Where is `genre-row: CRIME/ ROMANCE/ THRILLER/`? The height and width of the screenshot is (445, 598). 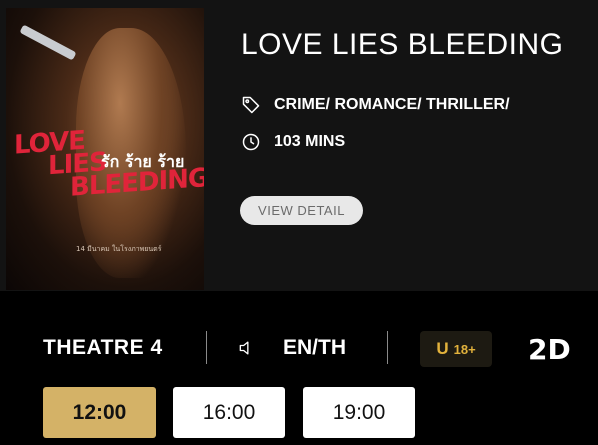
genre-row: CRIME/ ROMANCE/ THRILLER/ is located at coordinates (375, 105).